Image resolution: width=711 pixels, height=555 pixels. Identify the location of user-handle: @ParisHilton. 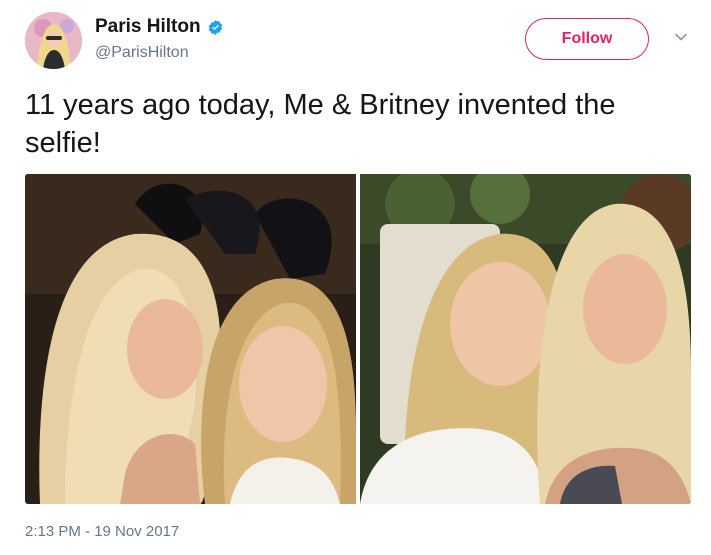
(142, 53).